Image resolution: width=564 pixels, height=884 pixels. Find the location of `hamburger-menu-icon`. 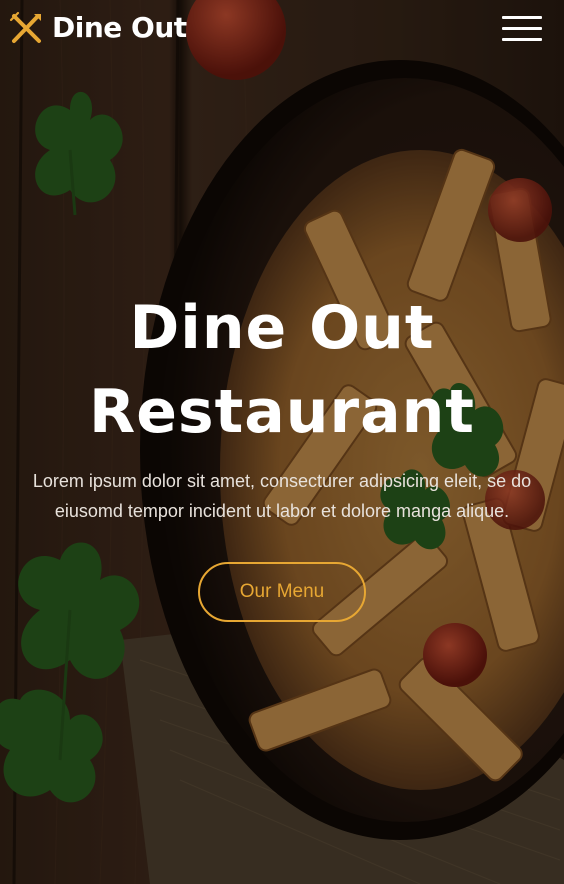

hamburger-menu-icon is located at coordinates (522, 29).